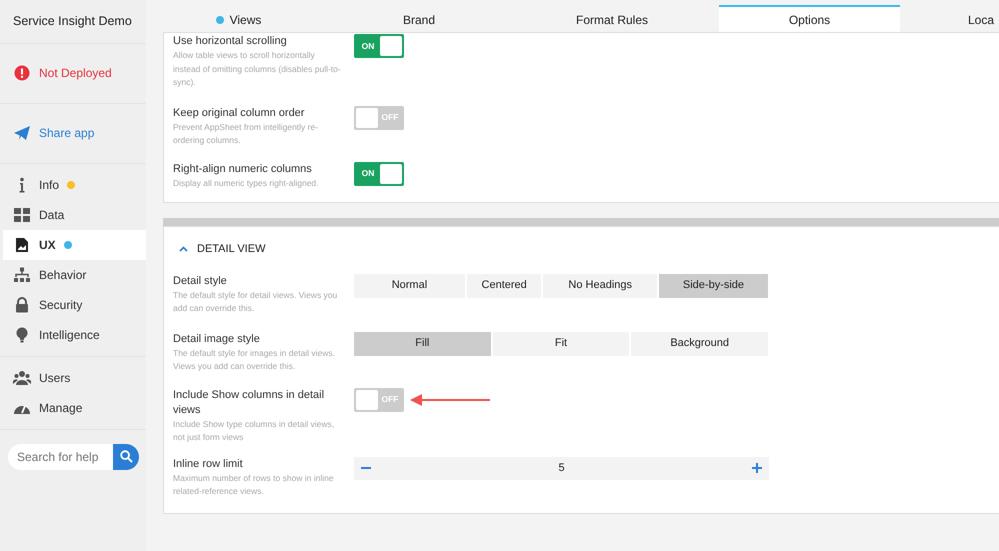 The height and width of the screenshot is (551, 999). What do you see at coordinates (255, 301) in the screenshot?
I see `setting-description: The default style for detail views. Views you add can override this.` at bounding box center [255, 301].